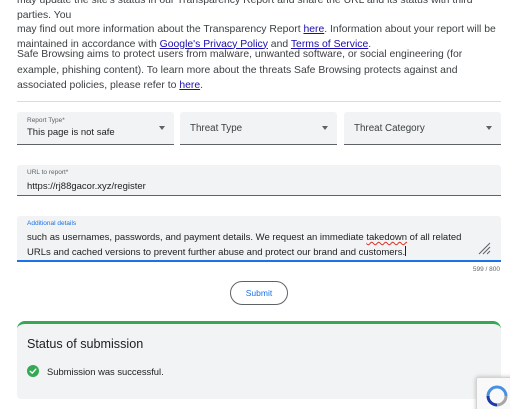 Image resolution: width=510 pixels, height=409 pixels. What do you see at coordinates (259, 101) in the screenshot?
I see `section-divider` at bounding box center [259, 101].